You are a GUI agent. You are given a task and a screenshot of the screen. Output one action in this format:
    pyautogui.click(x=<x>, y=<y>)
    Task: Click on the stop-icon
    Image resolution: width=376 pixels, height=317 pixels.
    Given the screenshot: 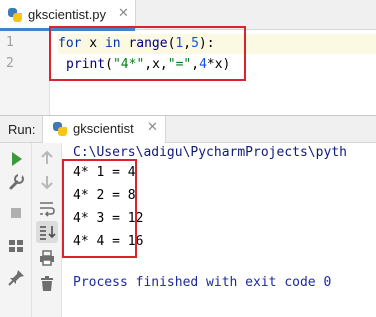 What is the action you would take?
    pyautogui.click(x=16, y=213)
    